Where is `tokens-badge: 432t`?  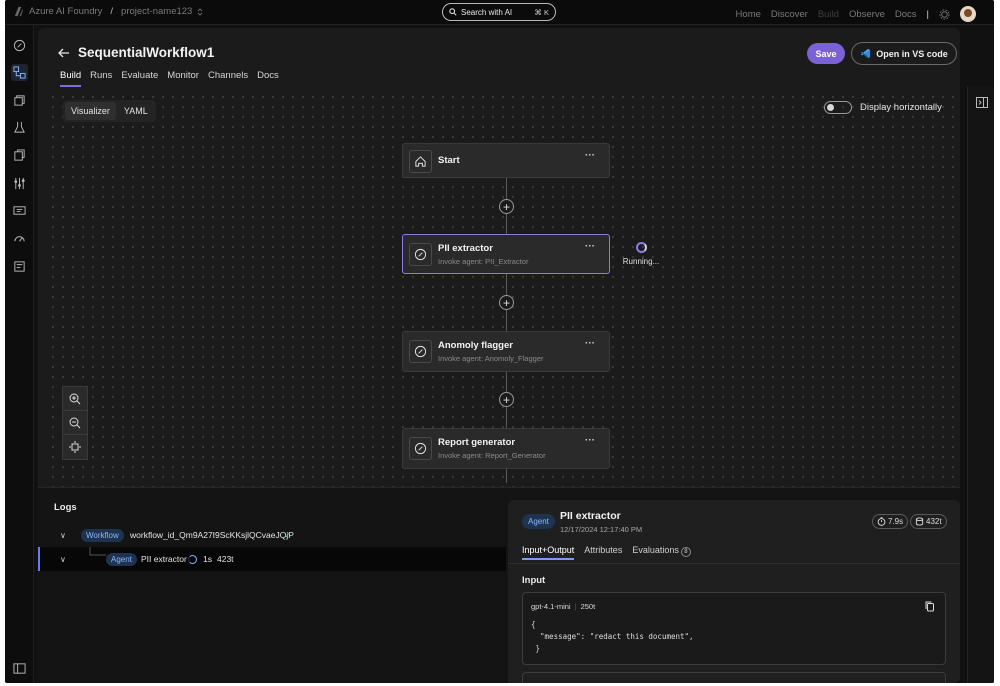
tokens-badge: 432t is located at coordinates (928, 521).